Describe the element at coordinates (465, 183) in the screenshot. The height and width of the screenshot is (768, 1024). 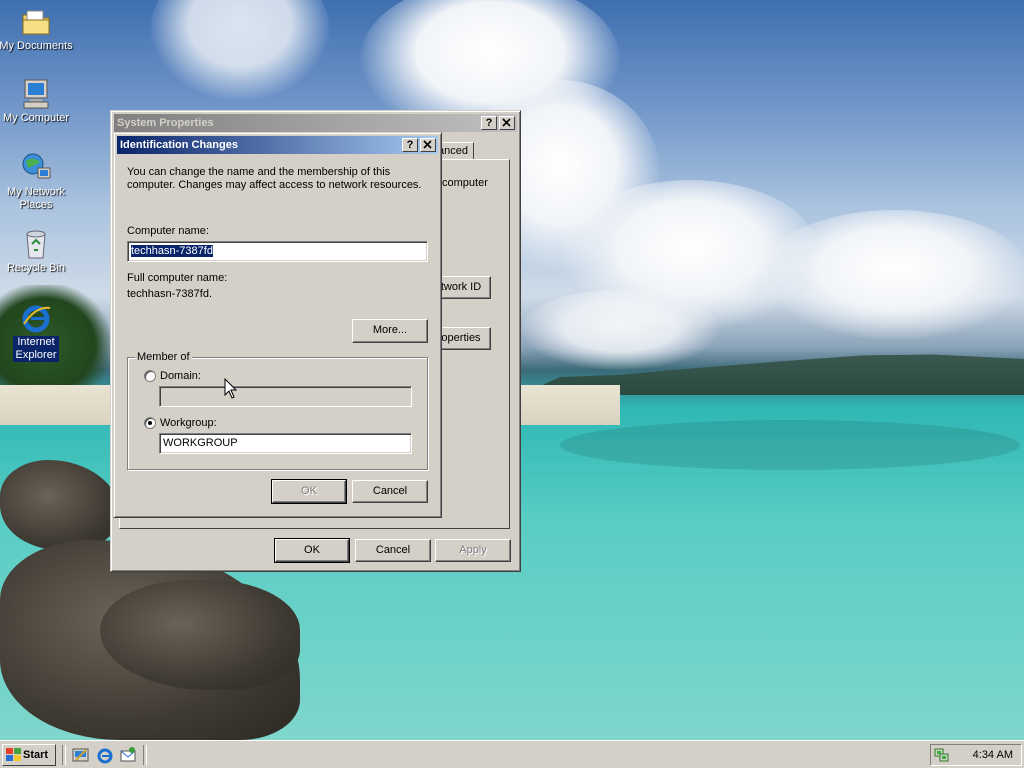
I see `description-text-partial: computer` at that location.